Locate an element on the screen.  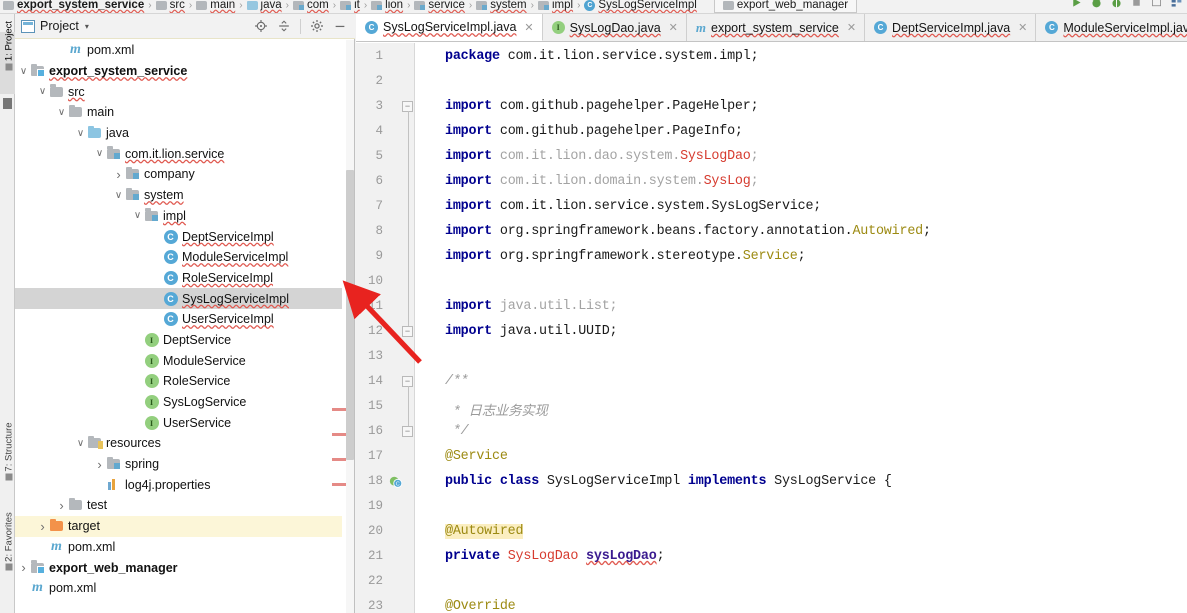
collapse-all-icon is located at coordinates (284, 26).